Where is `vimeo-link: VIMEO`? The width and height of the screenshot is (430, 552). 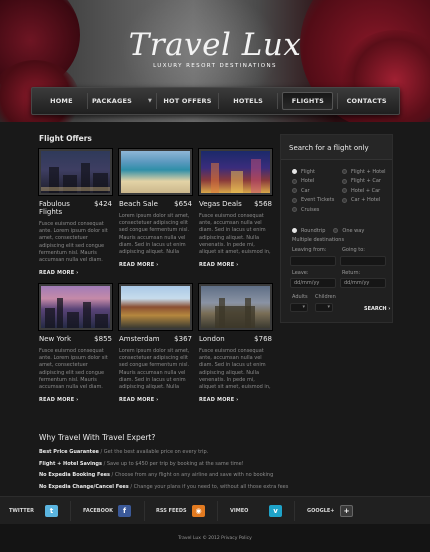
vimeo-link: VIMEO is located at coordinates (239, 511).